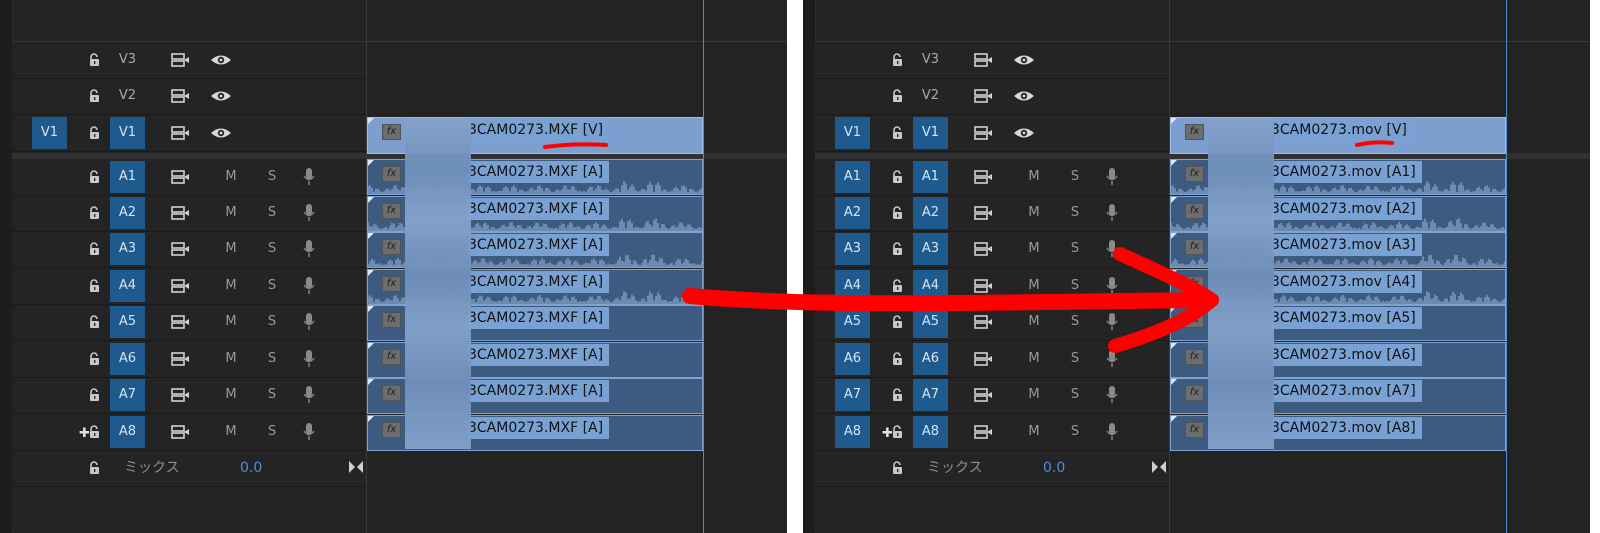 This screenshot has width=1600, height=533. I want to click on track-target-v3: V3, so click(930, 60).